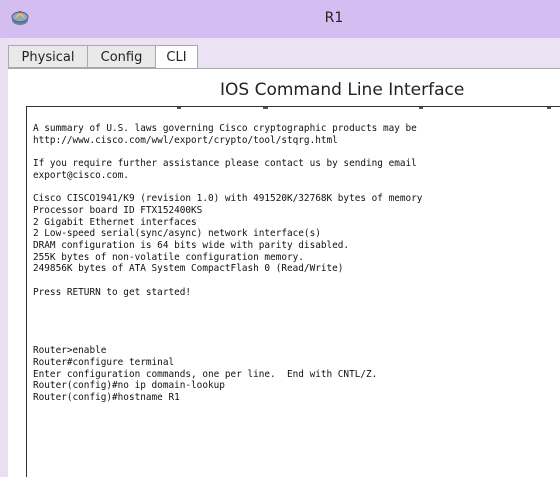 This screenshot has width=560, height=477. I want to click on tab-config: Config, so click(121, 56).